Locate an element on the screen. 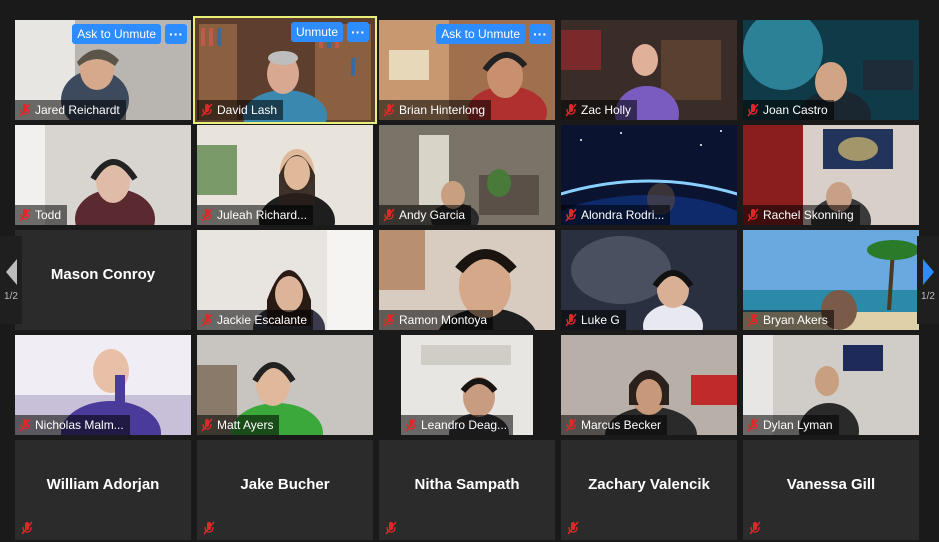 The height and width of the screenshot is (542, 939). participant-nametag: Jared Reichardt is located at coordinates (70, 110).